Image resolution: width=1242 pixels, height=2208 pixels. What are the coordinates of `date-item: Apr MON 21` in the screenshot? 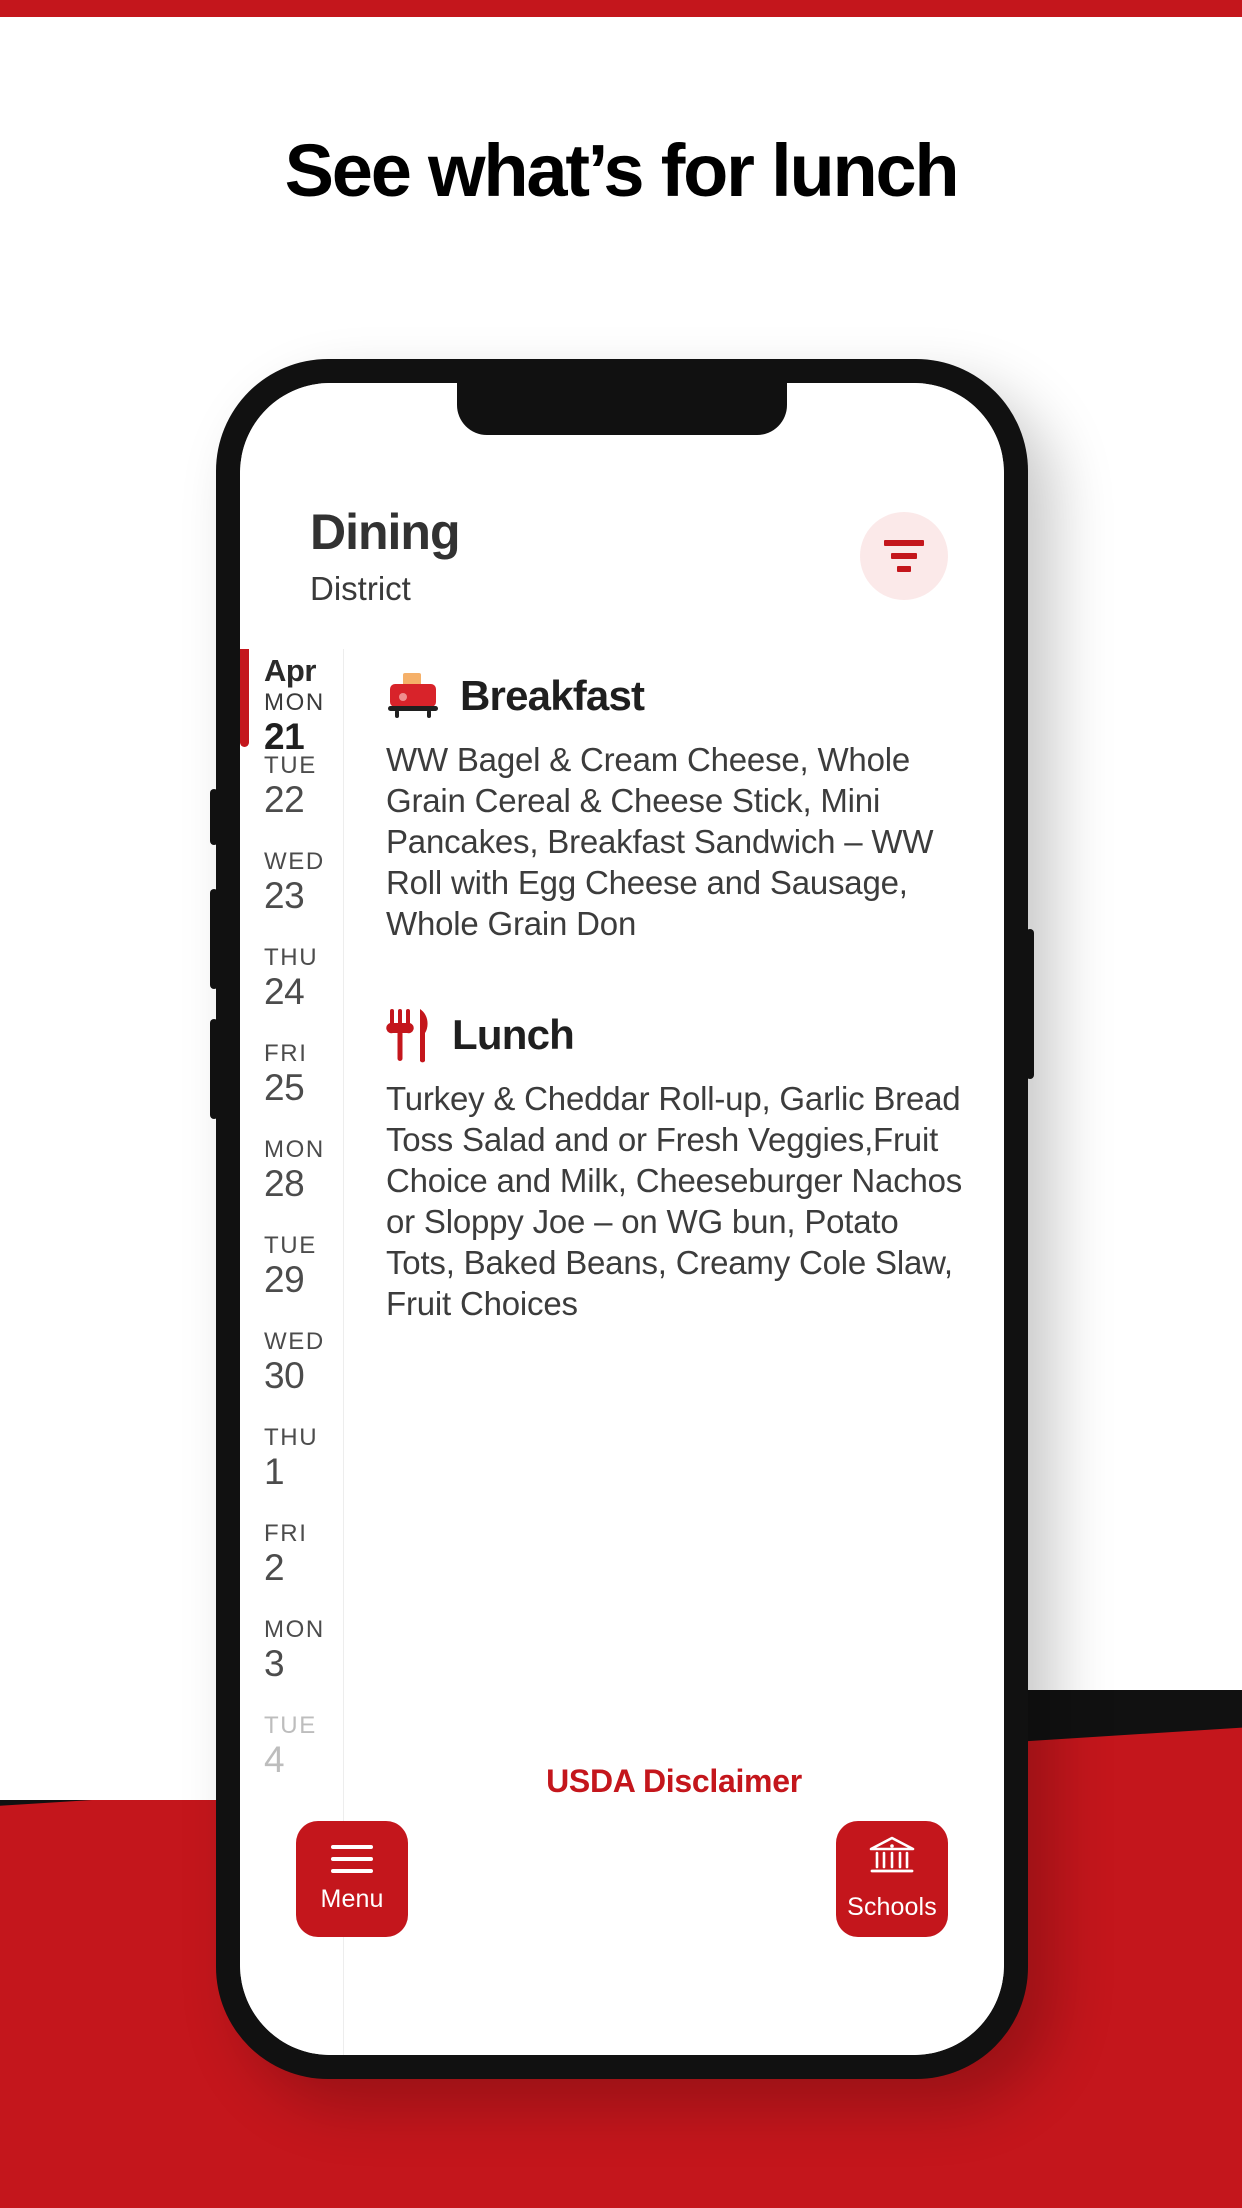 It's located at (291, 702).